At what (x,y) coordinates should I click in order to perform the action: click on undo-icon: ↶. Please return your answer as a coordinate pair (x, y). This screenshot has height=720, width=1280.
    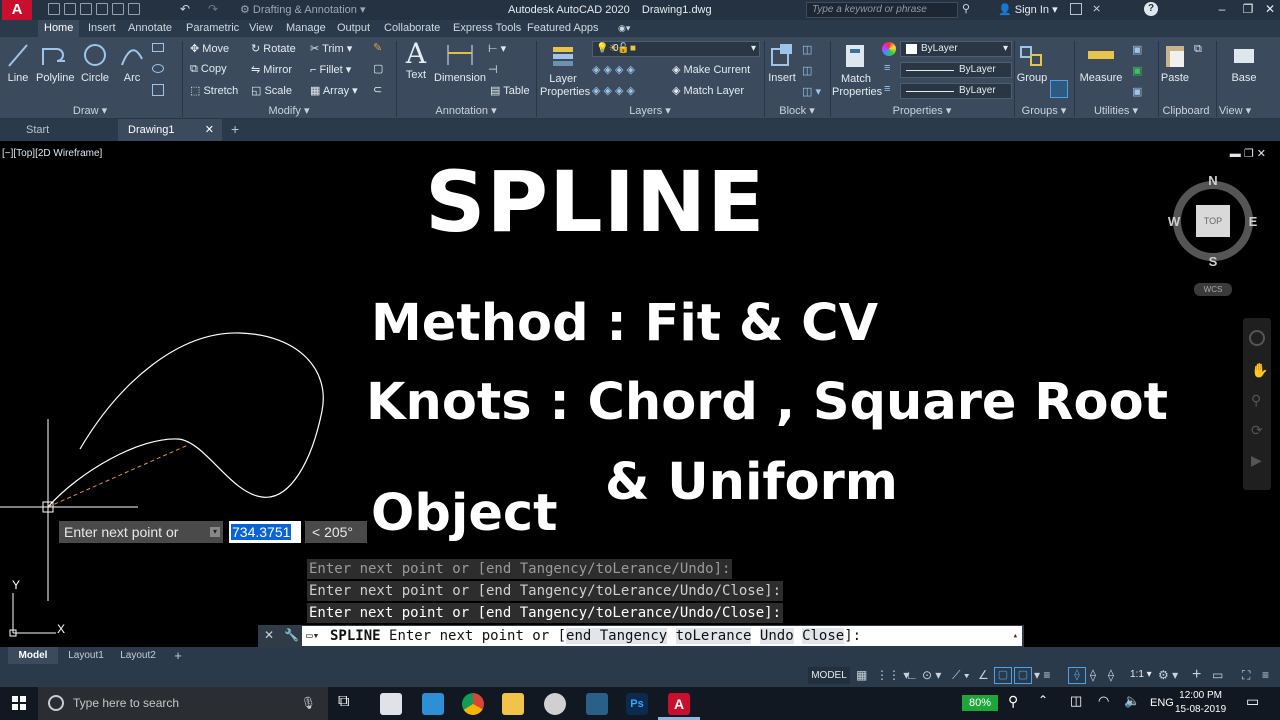
    Looking at the image, I should click on (185, 9).